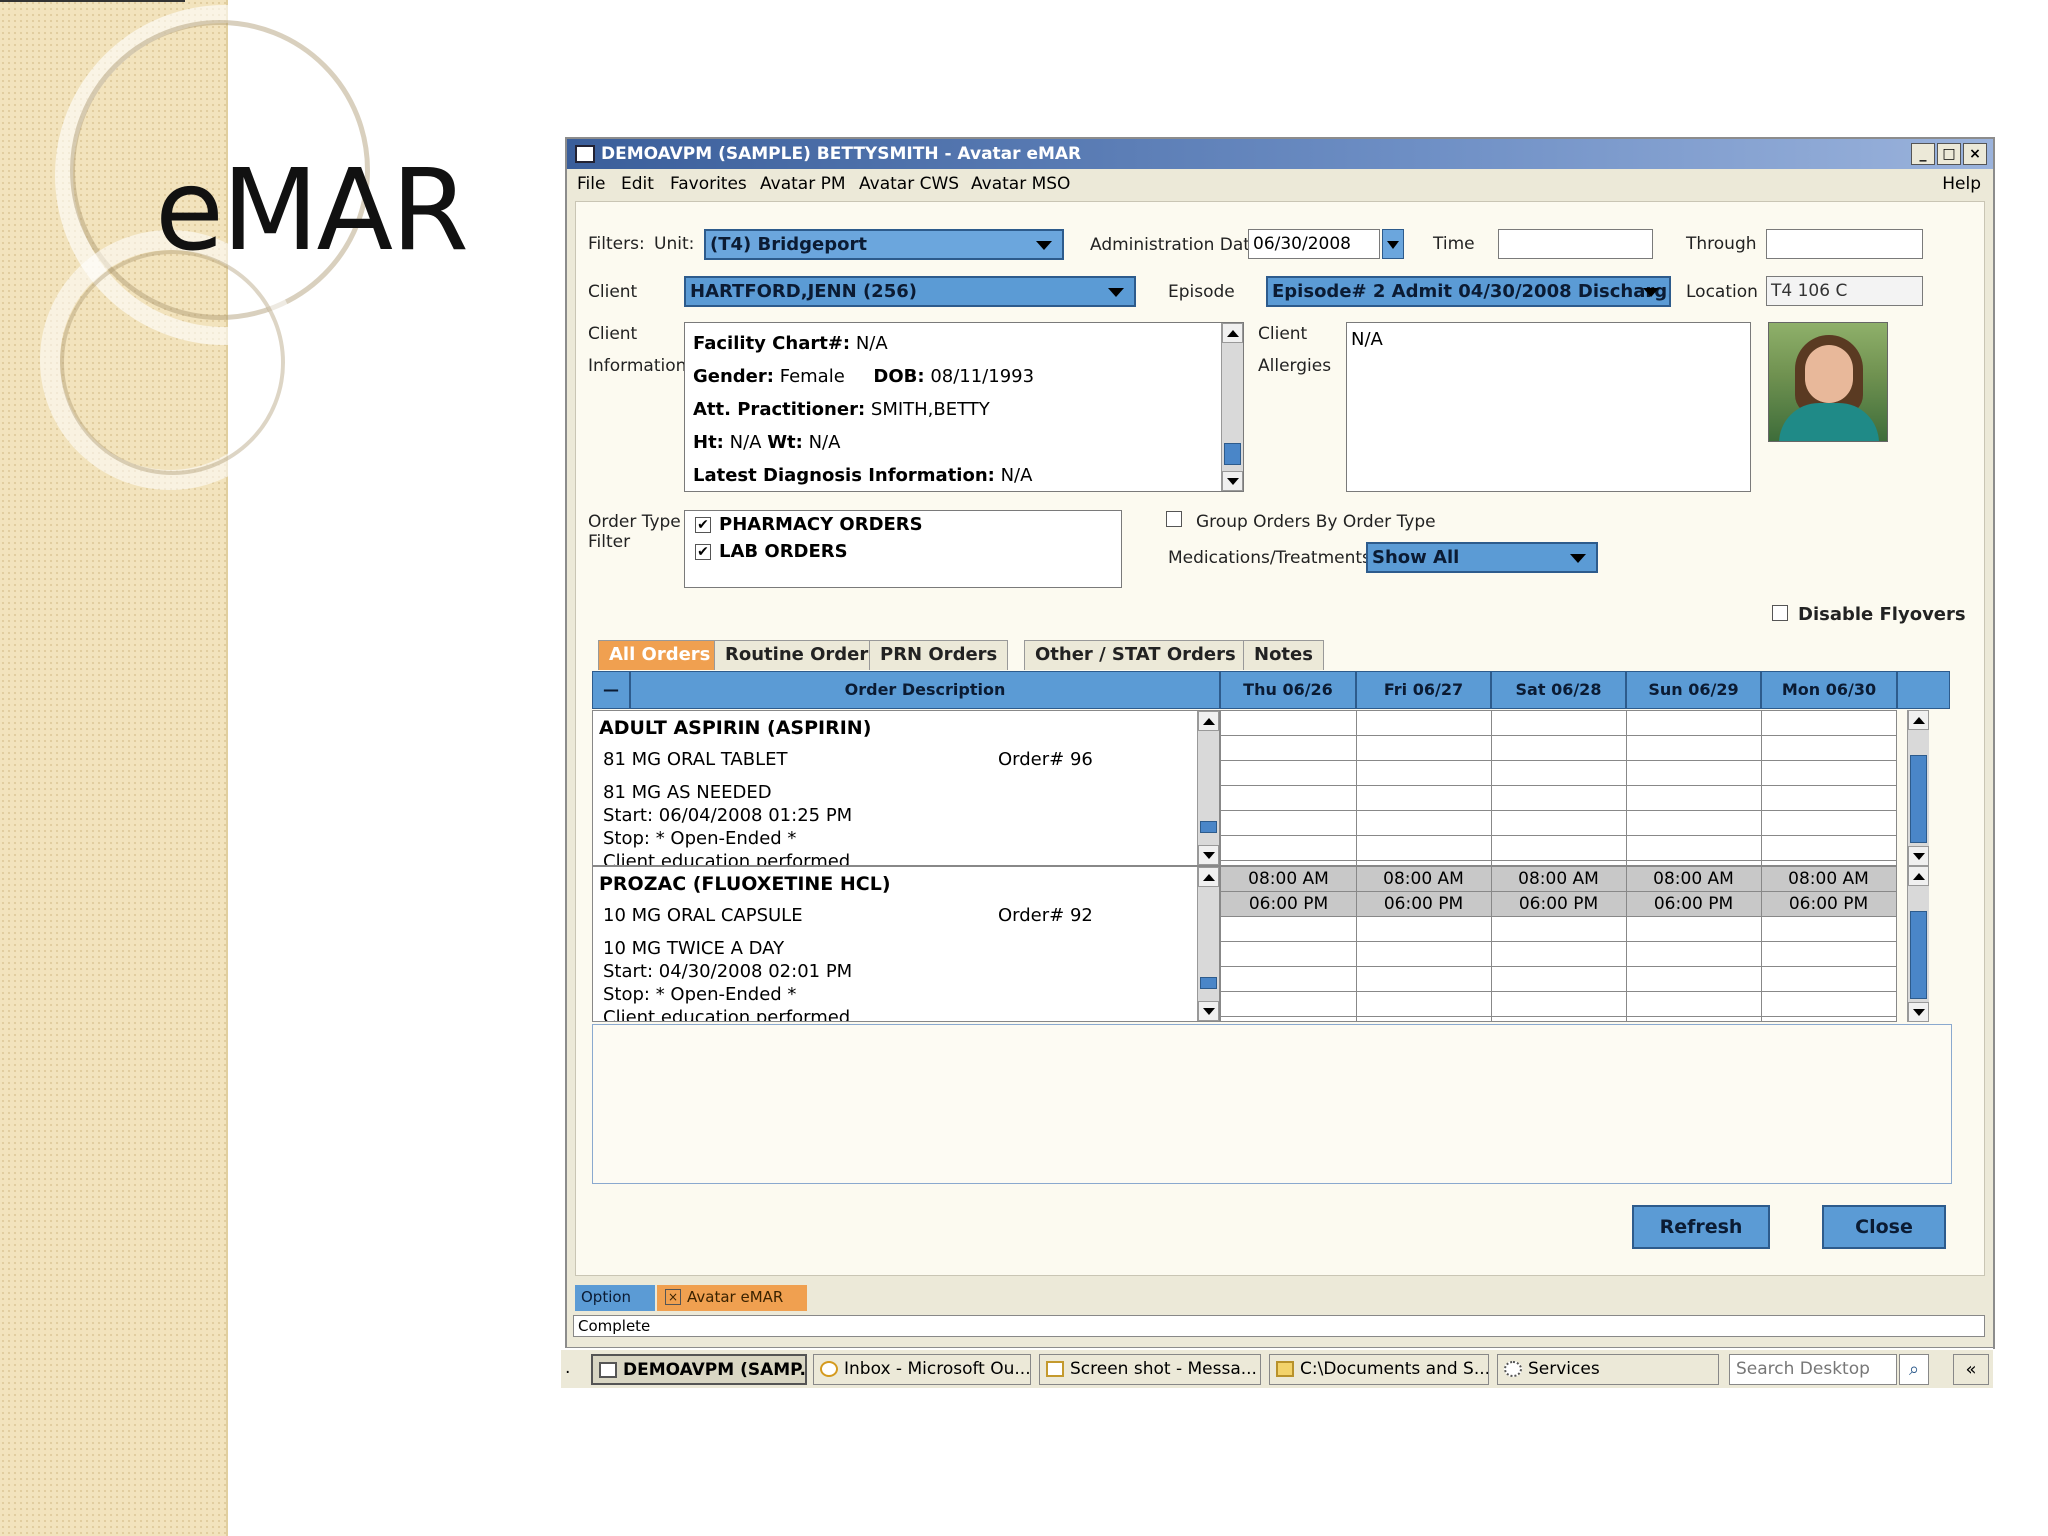 This screenshot has height=1536, width=2048. What do you see at coordinates (1283, 334) in the screenshot?
I see `allergies-label: Client` at bounding box center [1283, 334].